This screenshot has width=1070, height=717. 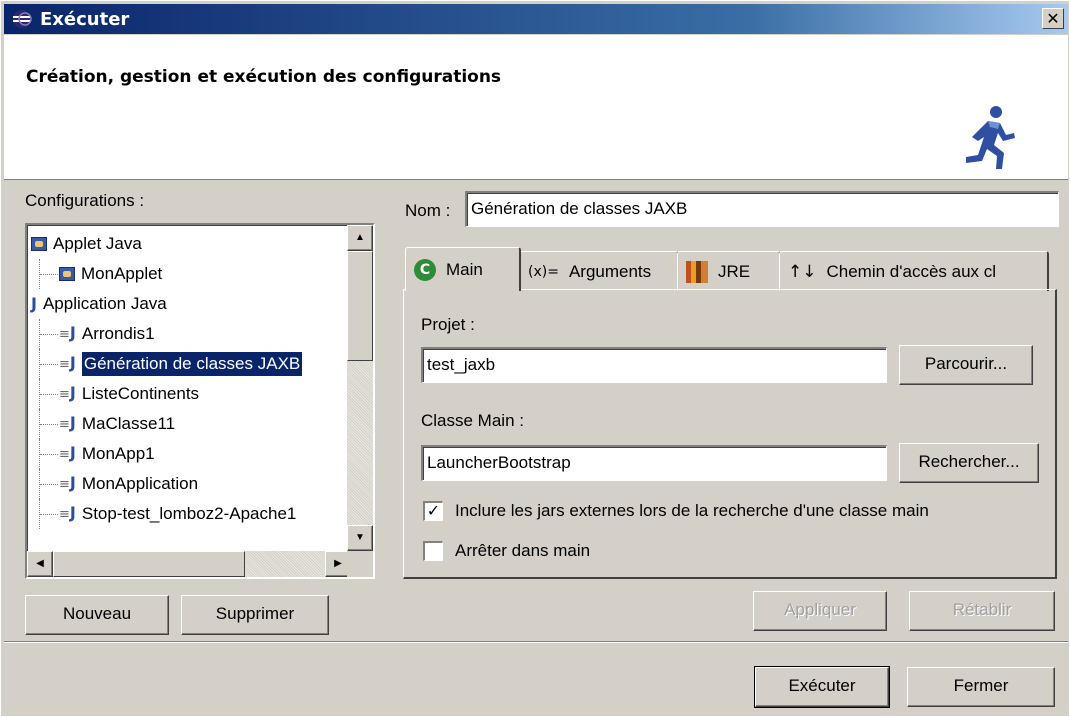 What do you see at coordinates (189, 304) in the screenshot?
I see `tree-item: J Application Java` at bounding box center [189, 304].